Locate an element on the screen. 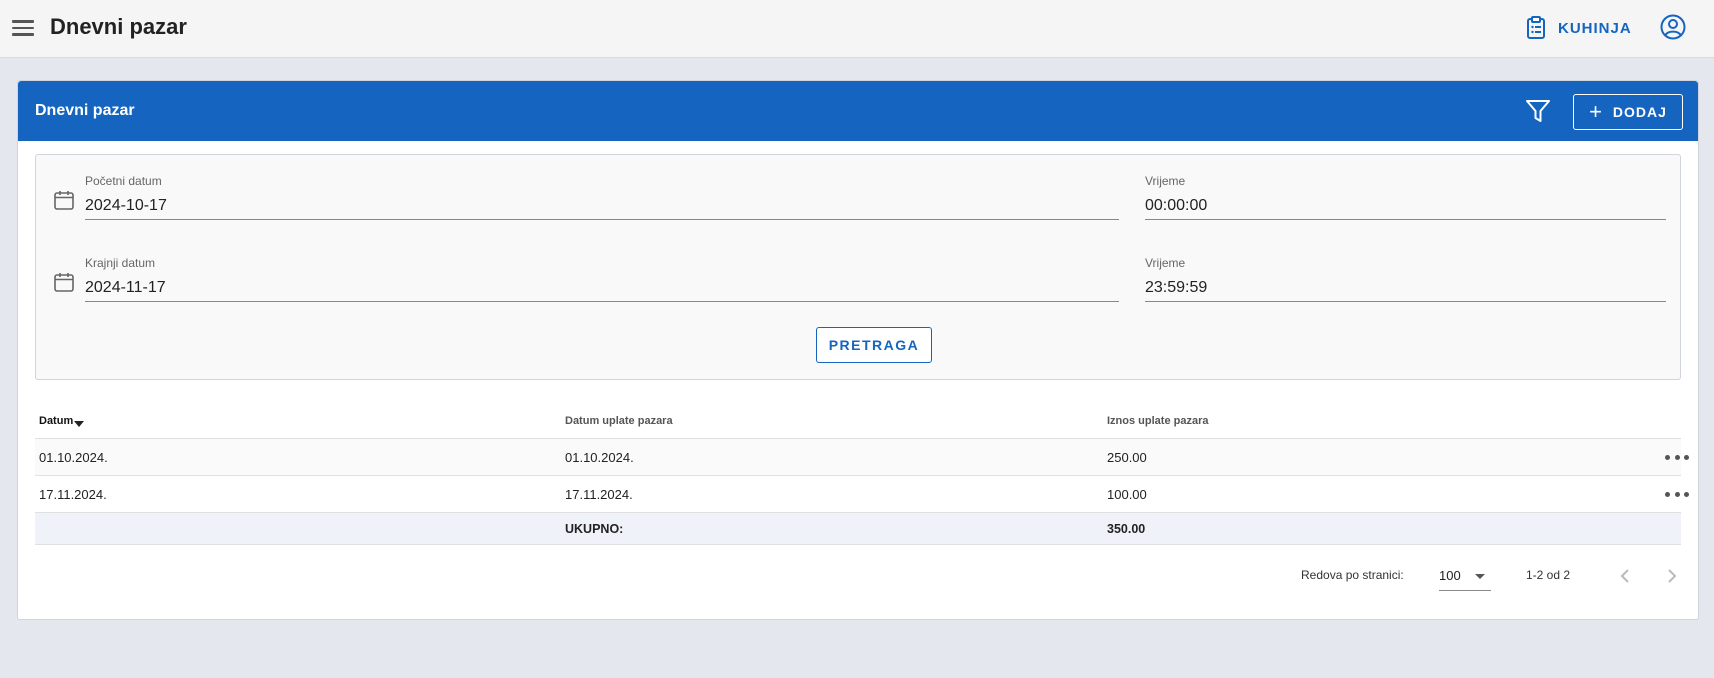  kuhinja-label: KUHINJA is located at coordinates (1595, 28).